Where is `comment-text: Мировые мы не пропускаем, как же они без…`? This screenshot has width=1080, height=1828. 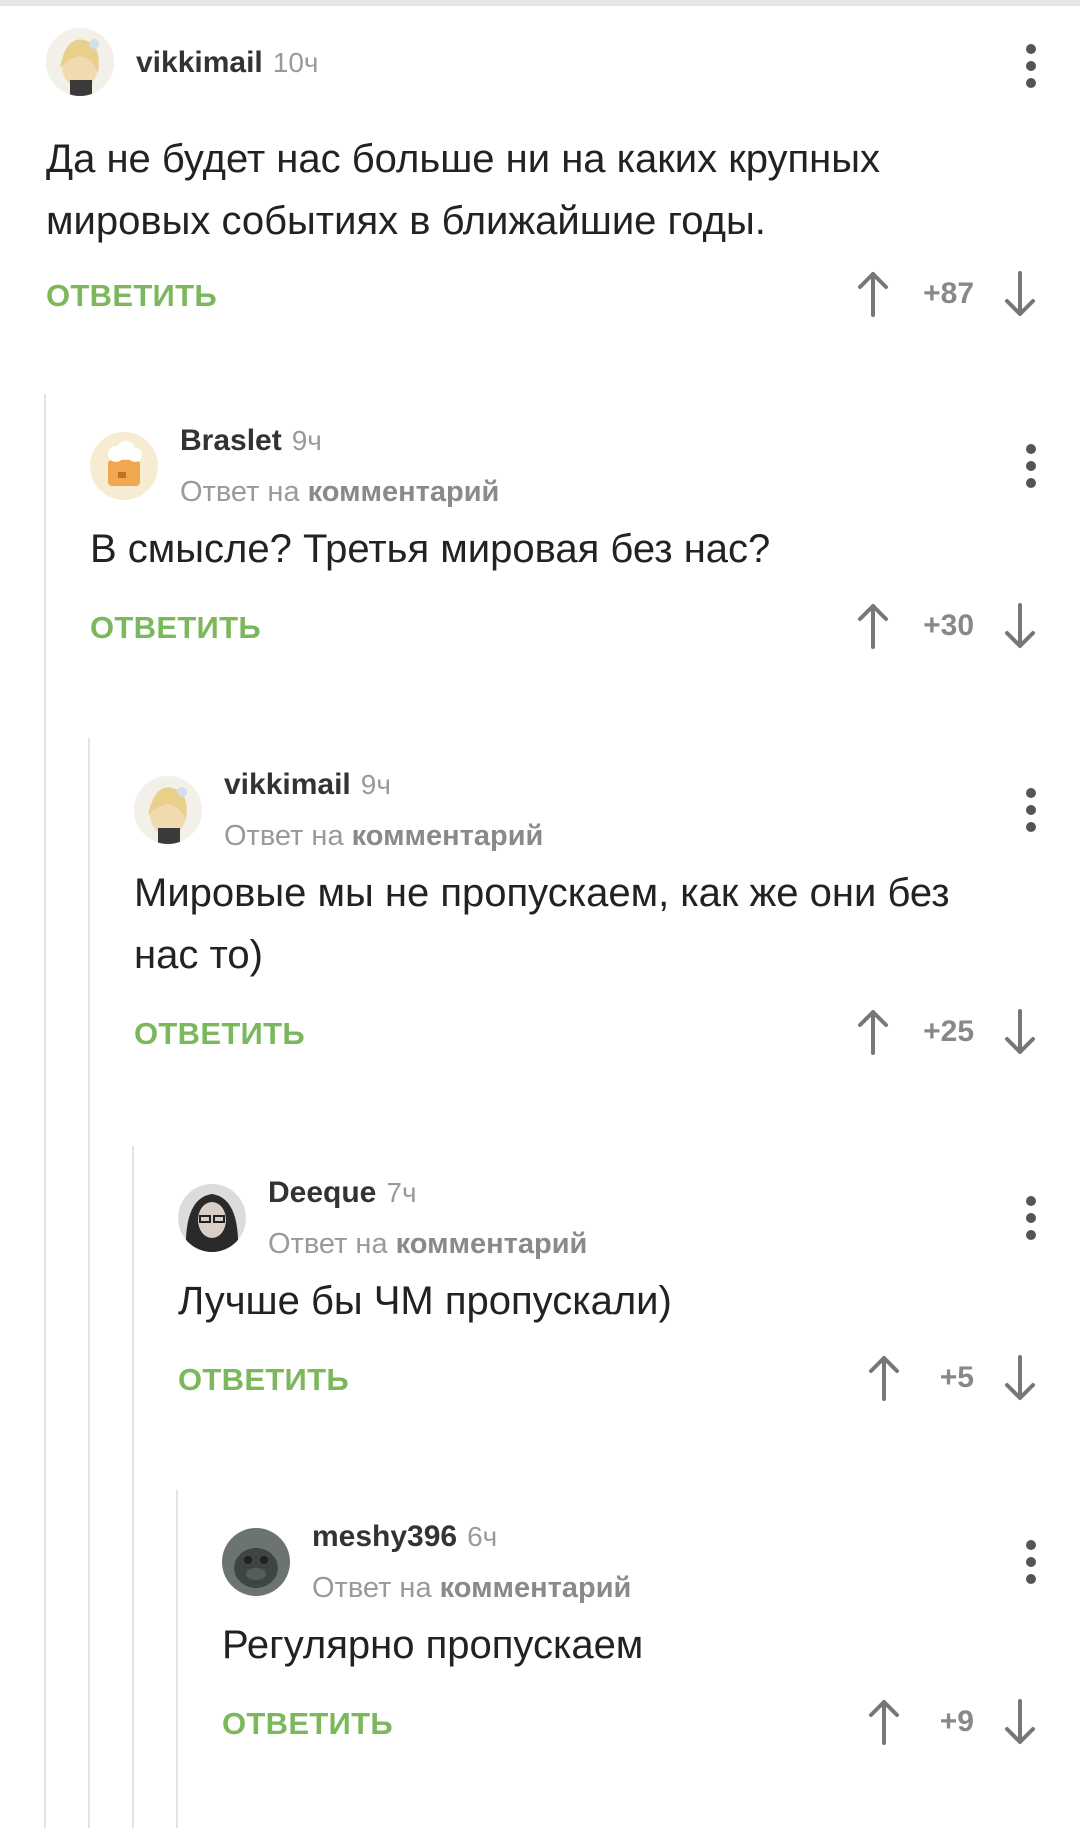
comment-text: Мировые мы не пропускаем, как же они без… is located at coordinates (542, 924).